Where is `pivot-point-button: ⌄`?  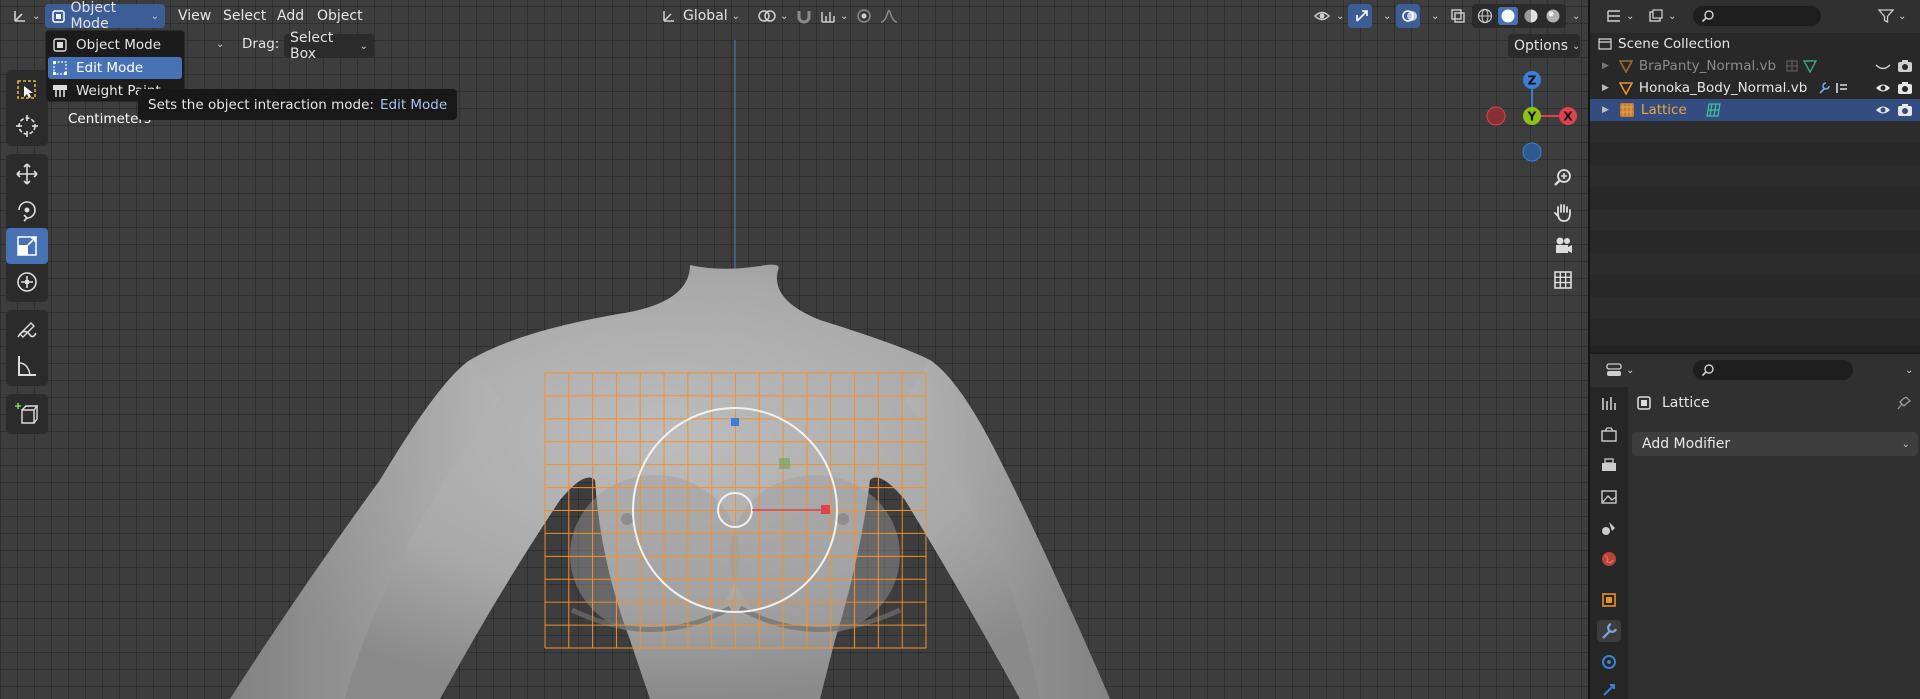 pivot-point-button: ⌄ is located at coordinates (770, 16).